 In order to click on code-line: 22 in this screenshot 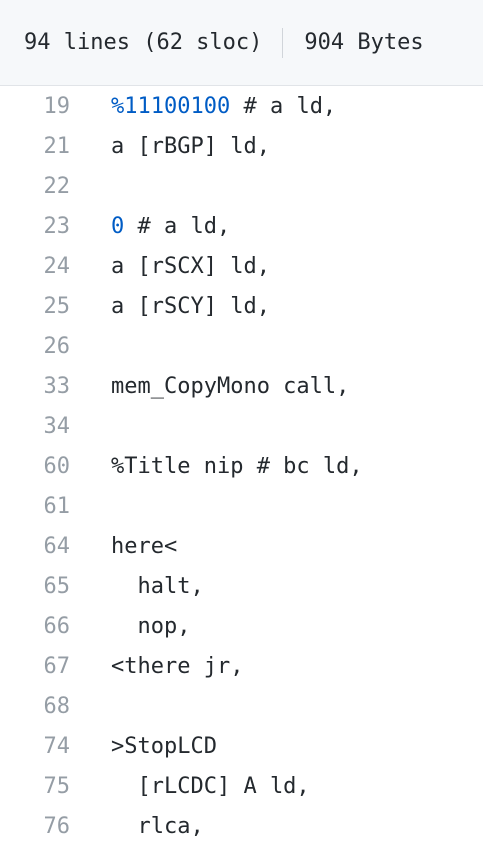, I will do `click(241, 186)`.